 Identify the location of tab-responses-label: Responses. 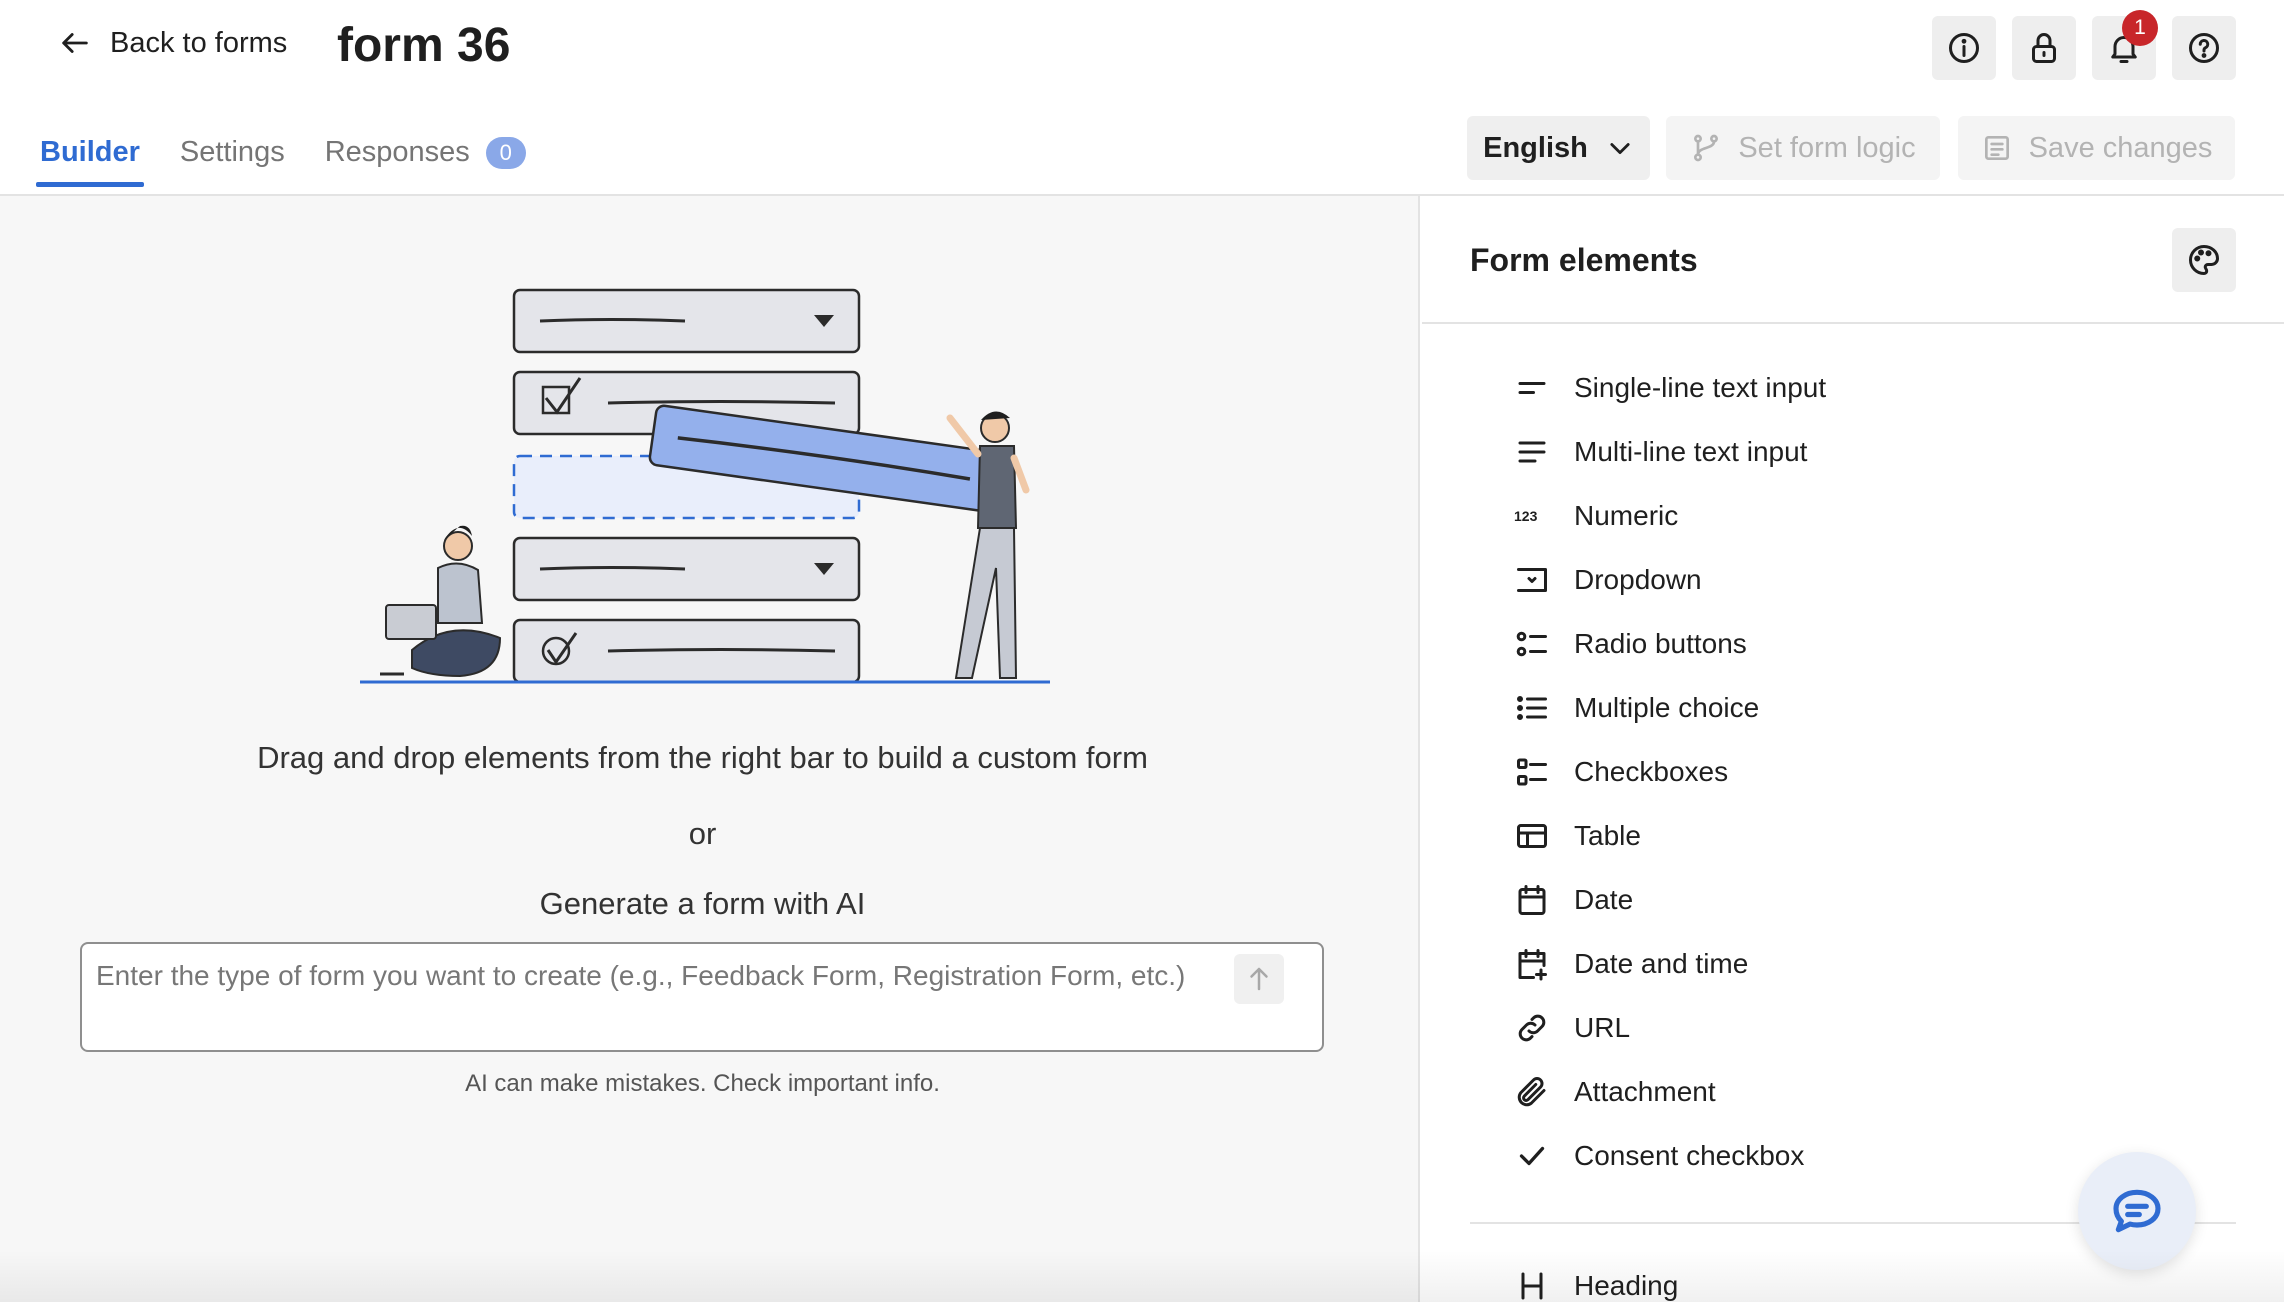
(397, 152).